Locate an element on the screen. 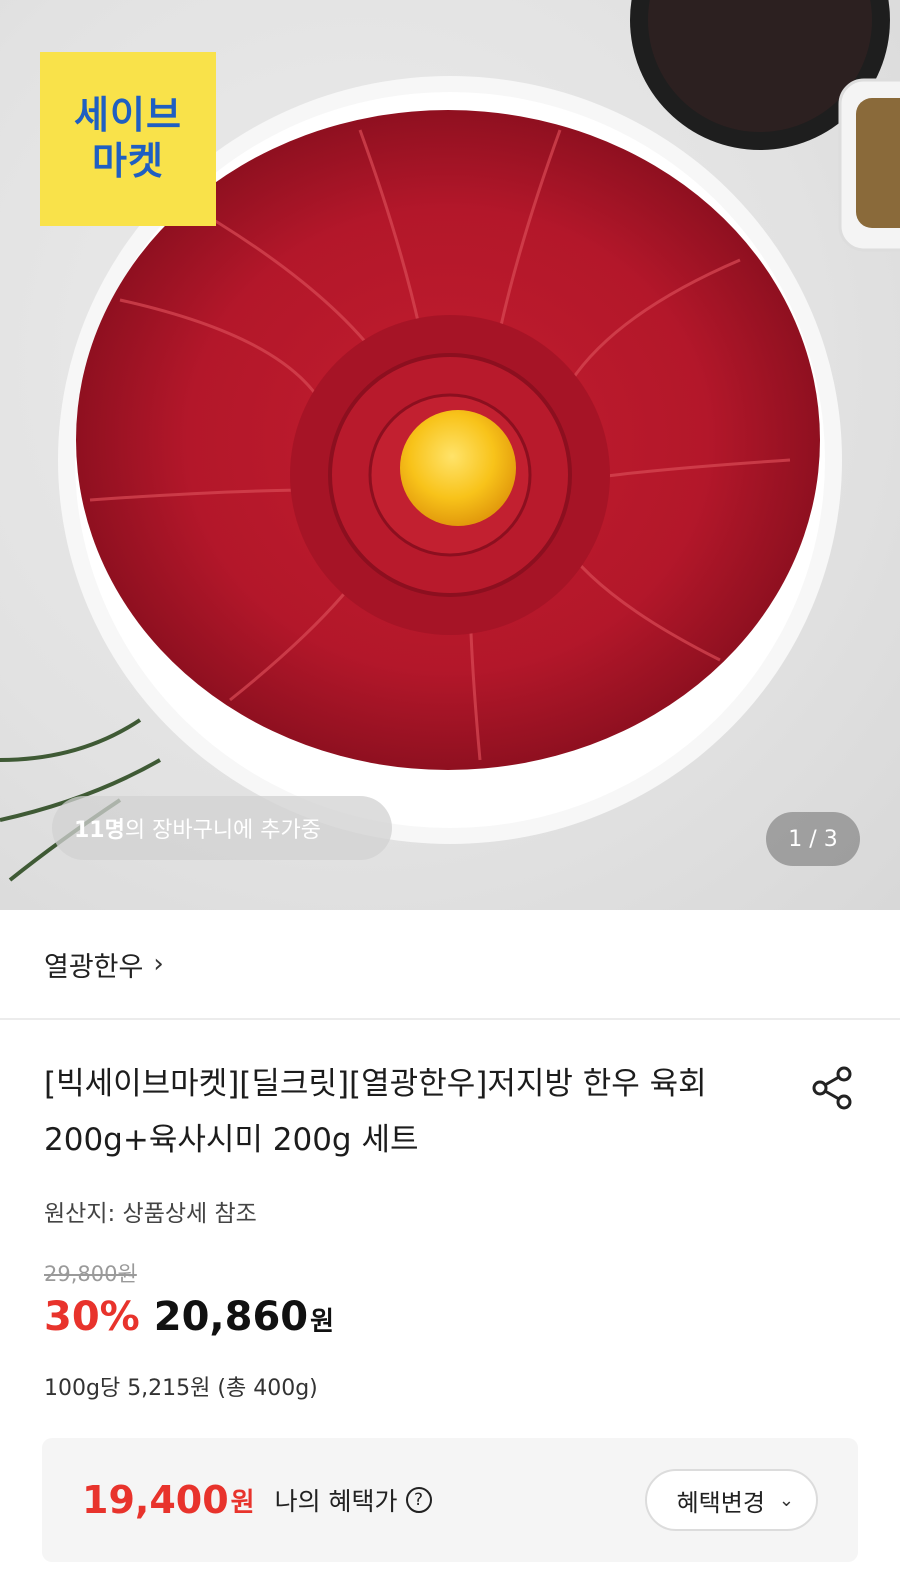 Image resolution: width=900 pixels, height=1596 pixels. seller-link: 열광한우 › is located at coordinates (450, 965).